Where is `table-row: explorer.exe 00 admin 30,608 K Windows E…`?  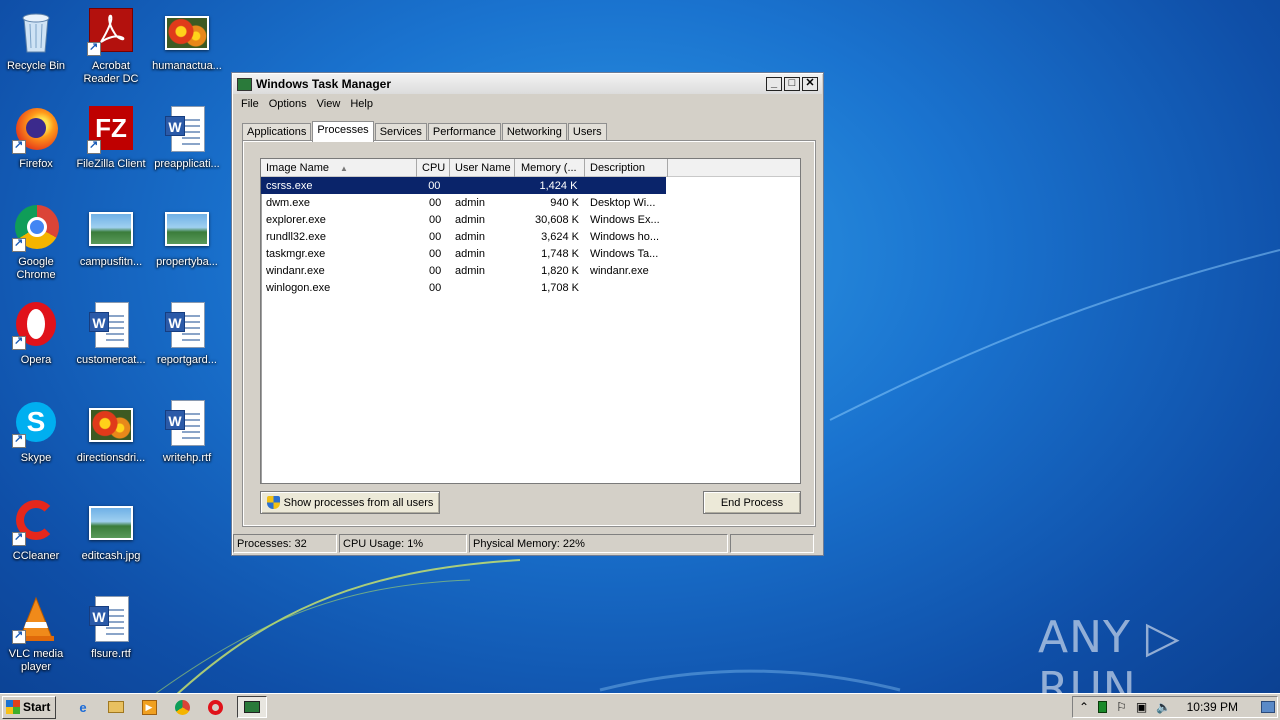 table-row: explorer.exe 00 admin 30,608 K Windows E… is located at coordinates (530, 219).